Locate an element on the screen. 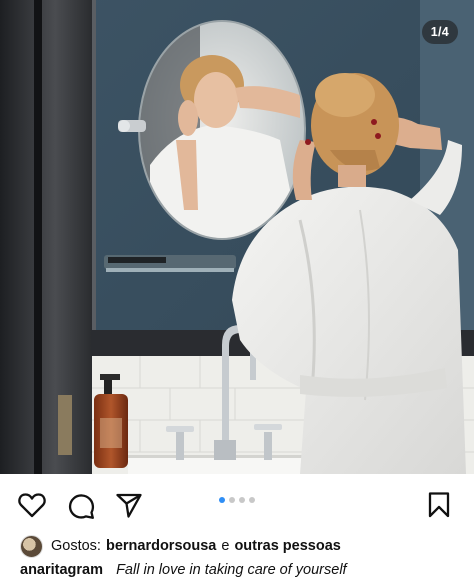  share-button is located at coordinates (129, 505).